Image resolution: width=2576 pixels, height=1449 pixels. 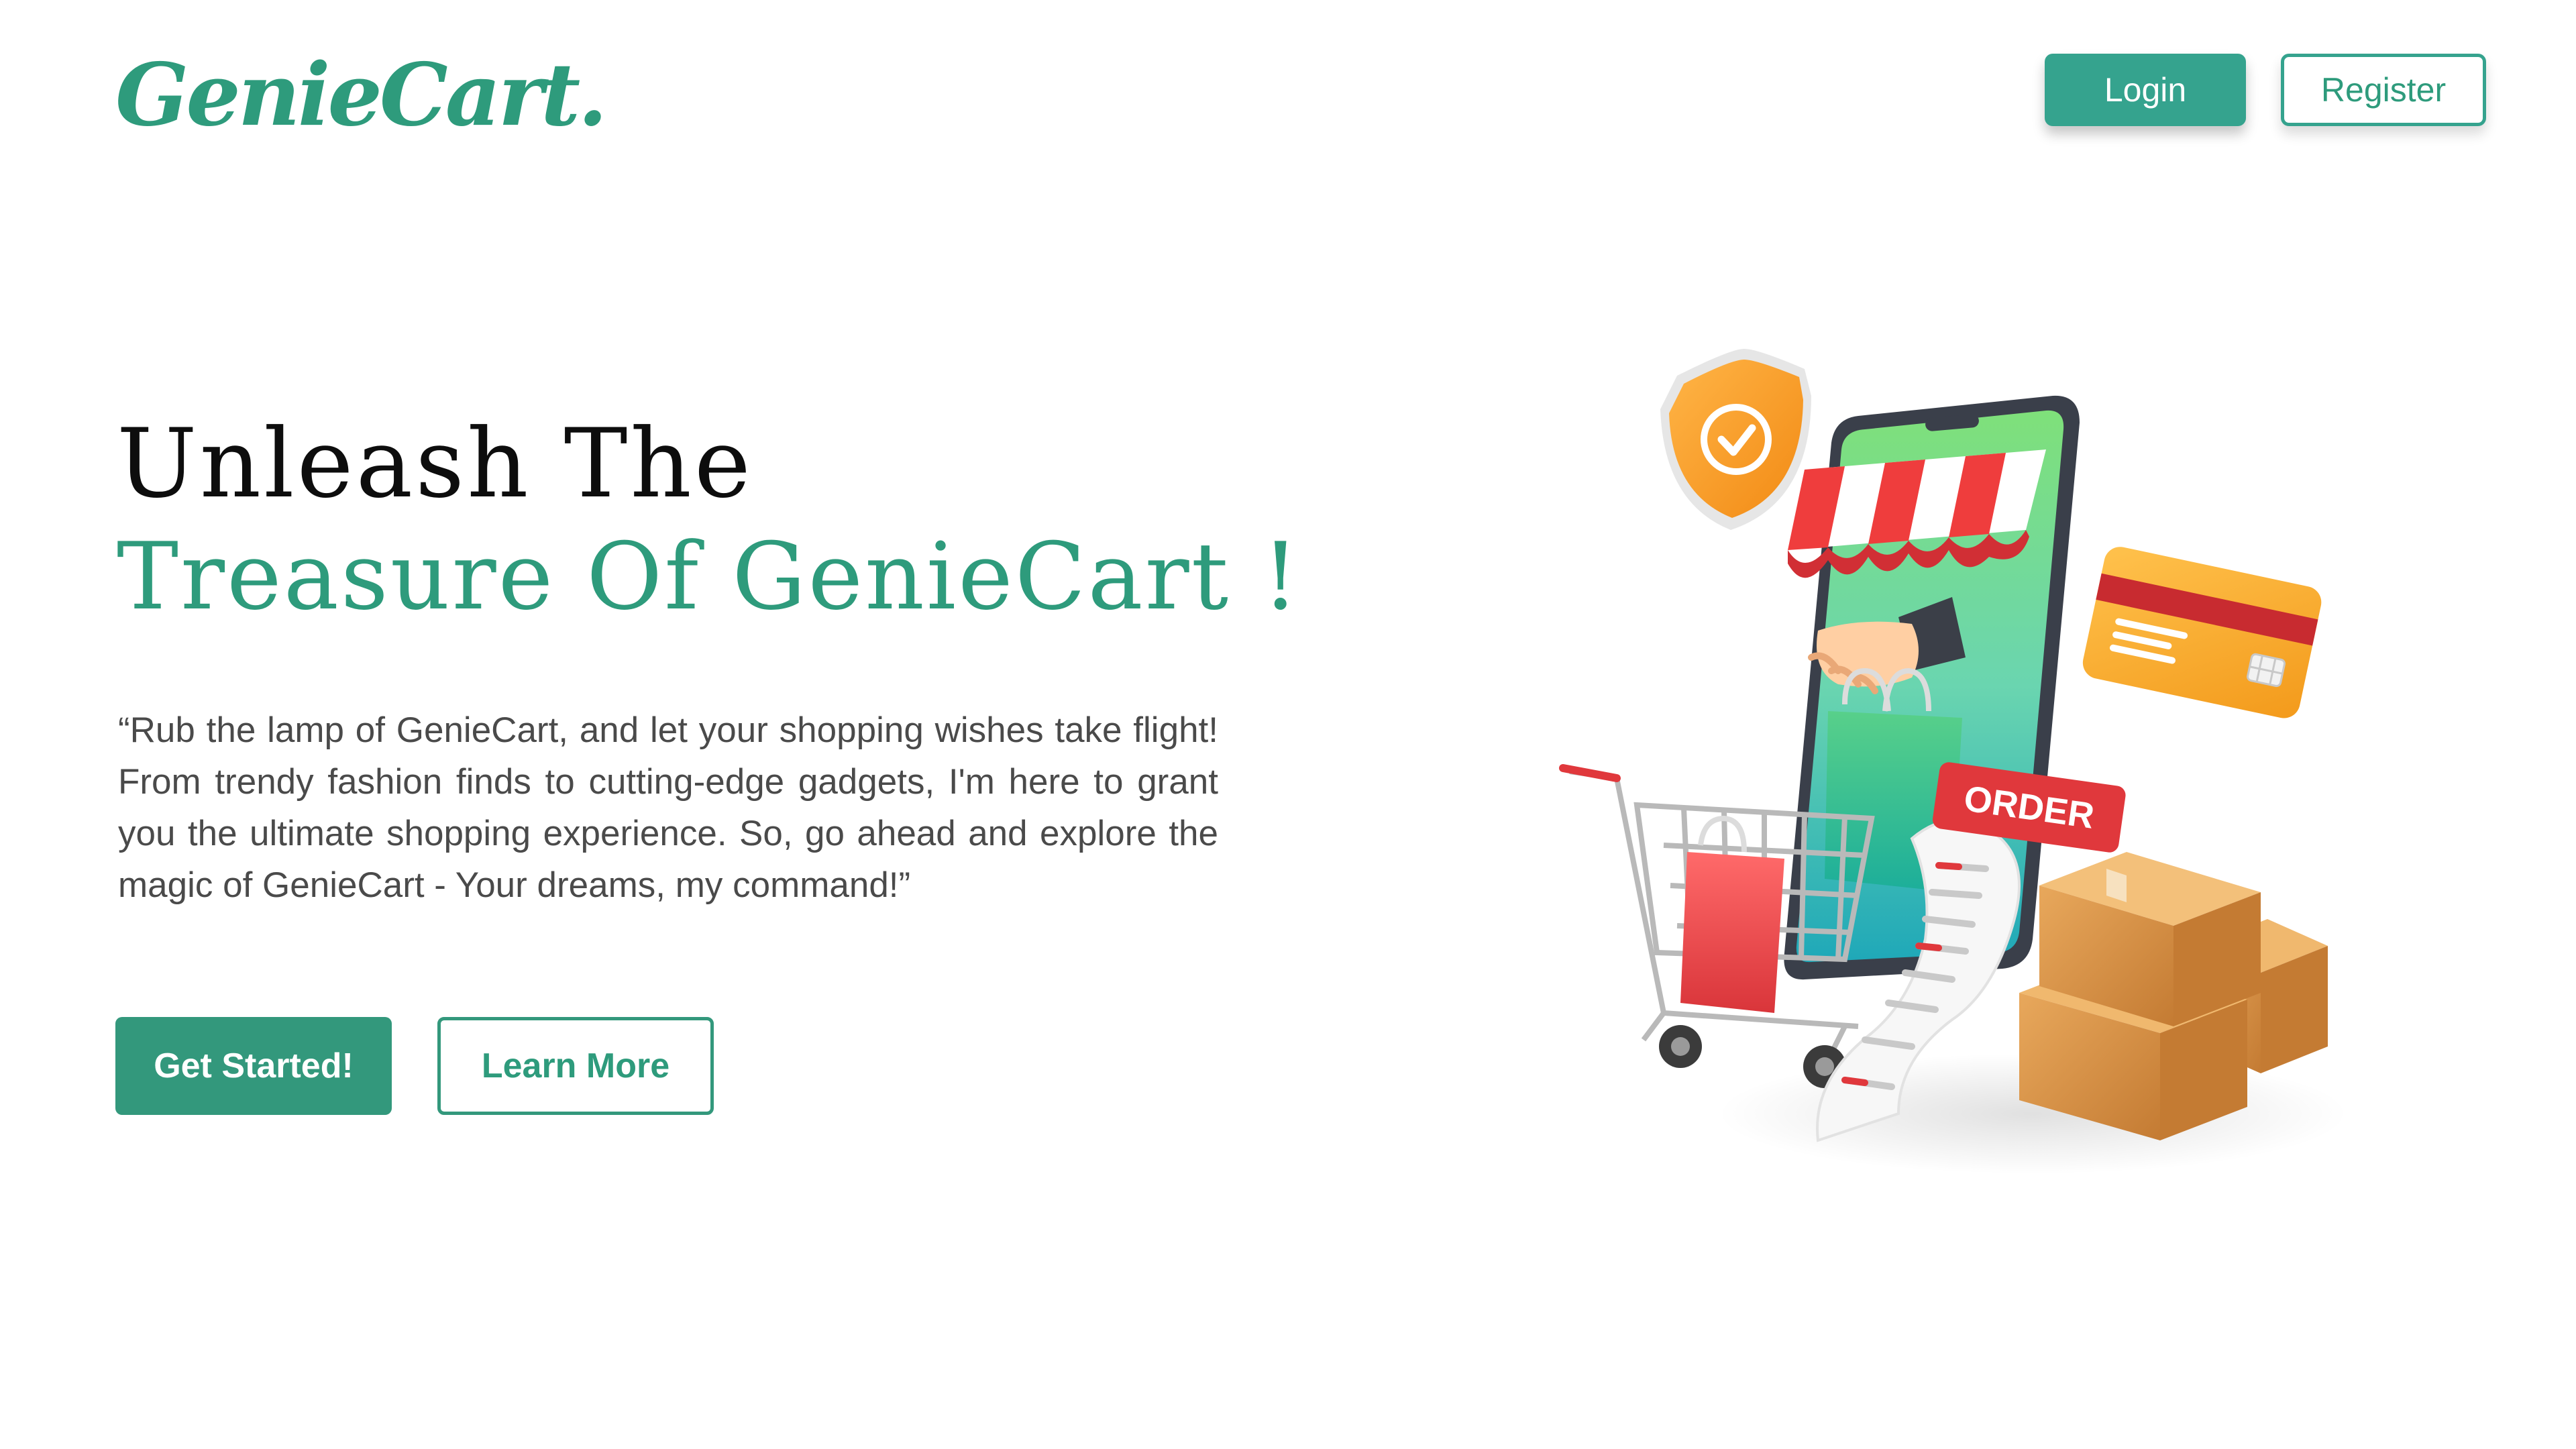 I want to click on cart-wheels, so click(x=1752, y=1056).